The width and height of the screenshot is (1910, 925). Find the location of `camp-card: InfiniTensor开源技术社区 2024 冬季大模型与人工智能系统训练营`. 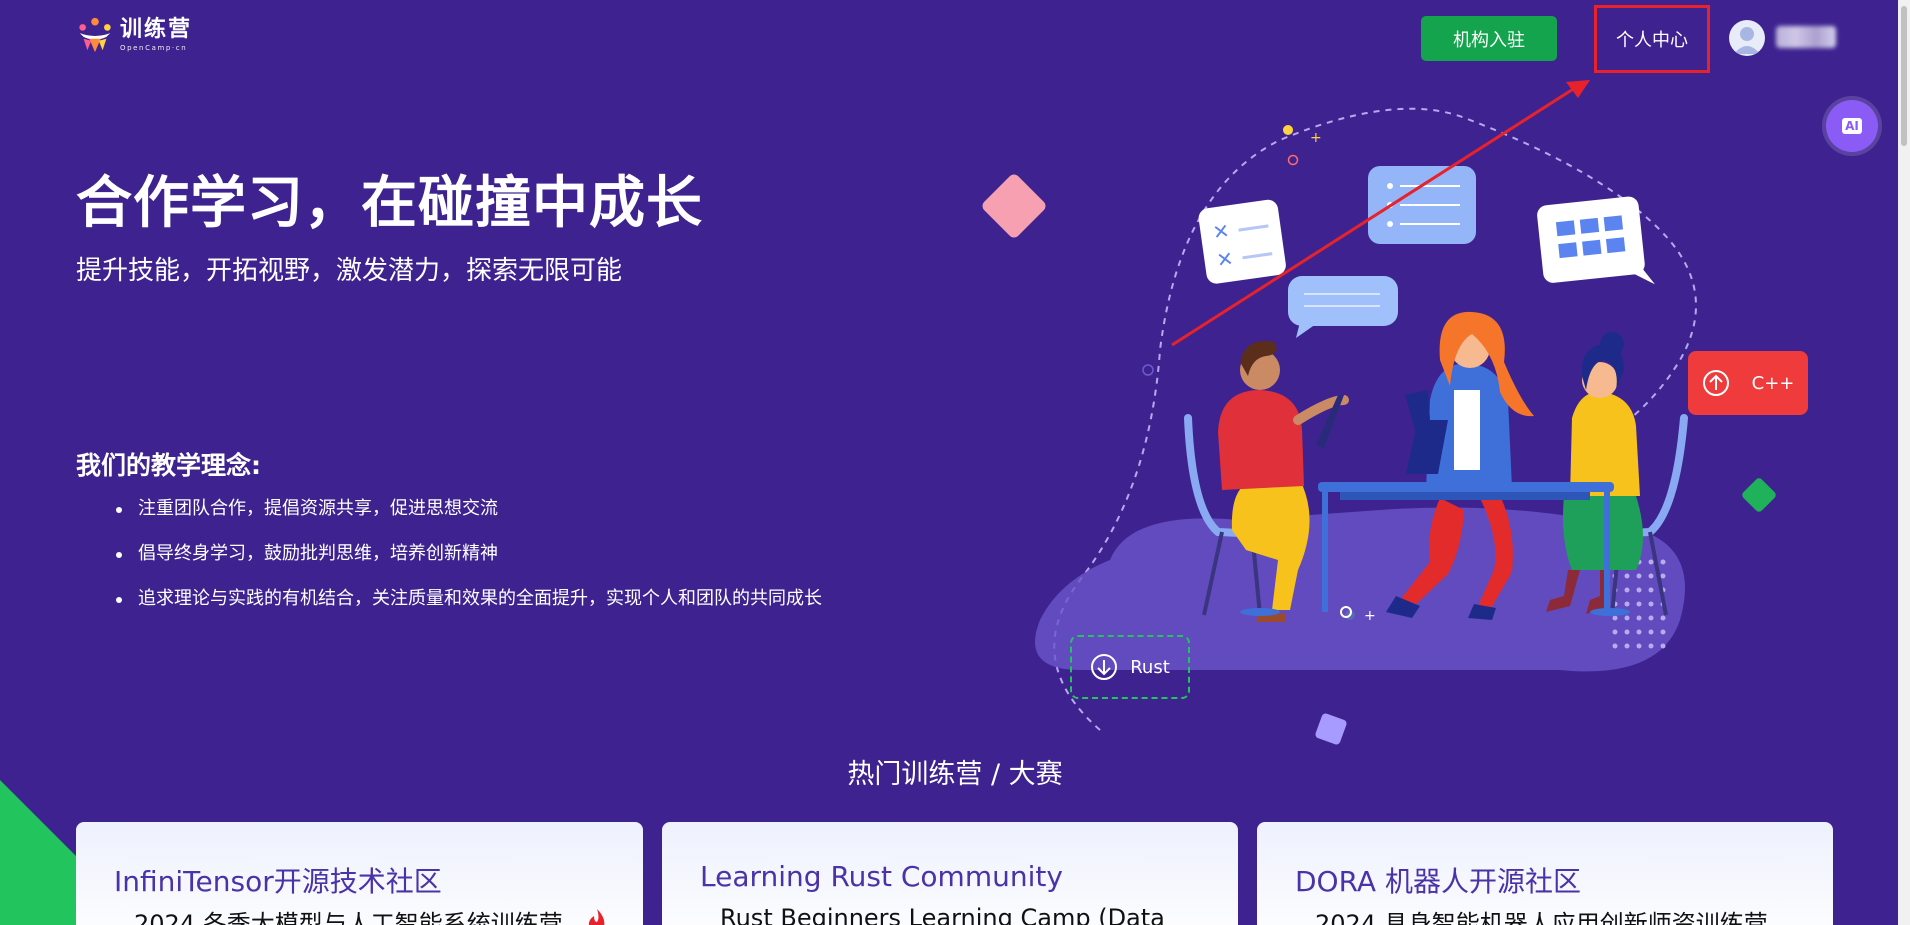

camp-card: InfiniTensor开源技术社区 2024 冬季大模型与人工智能系统训练营 is located at coordinates (359, 873).